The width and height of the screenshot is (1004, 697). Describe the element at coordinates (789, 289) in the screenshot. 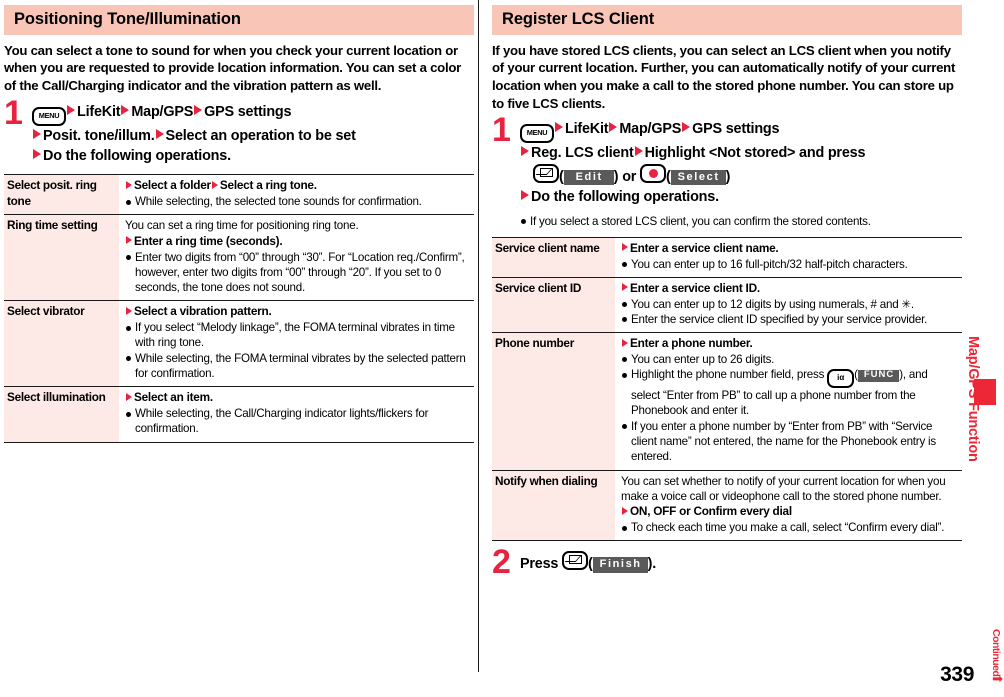

I see `row-body-heading: Enter a service client ID.` at that location.